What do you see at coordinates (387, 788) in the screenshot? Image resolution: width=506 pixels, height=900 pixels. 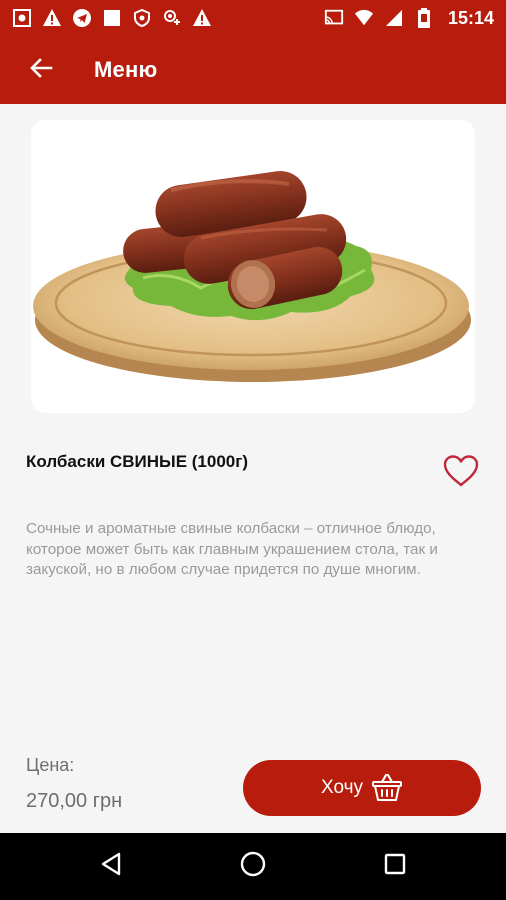 I see `basket-icon` at bounding box center [387, 788].